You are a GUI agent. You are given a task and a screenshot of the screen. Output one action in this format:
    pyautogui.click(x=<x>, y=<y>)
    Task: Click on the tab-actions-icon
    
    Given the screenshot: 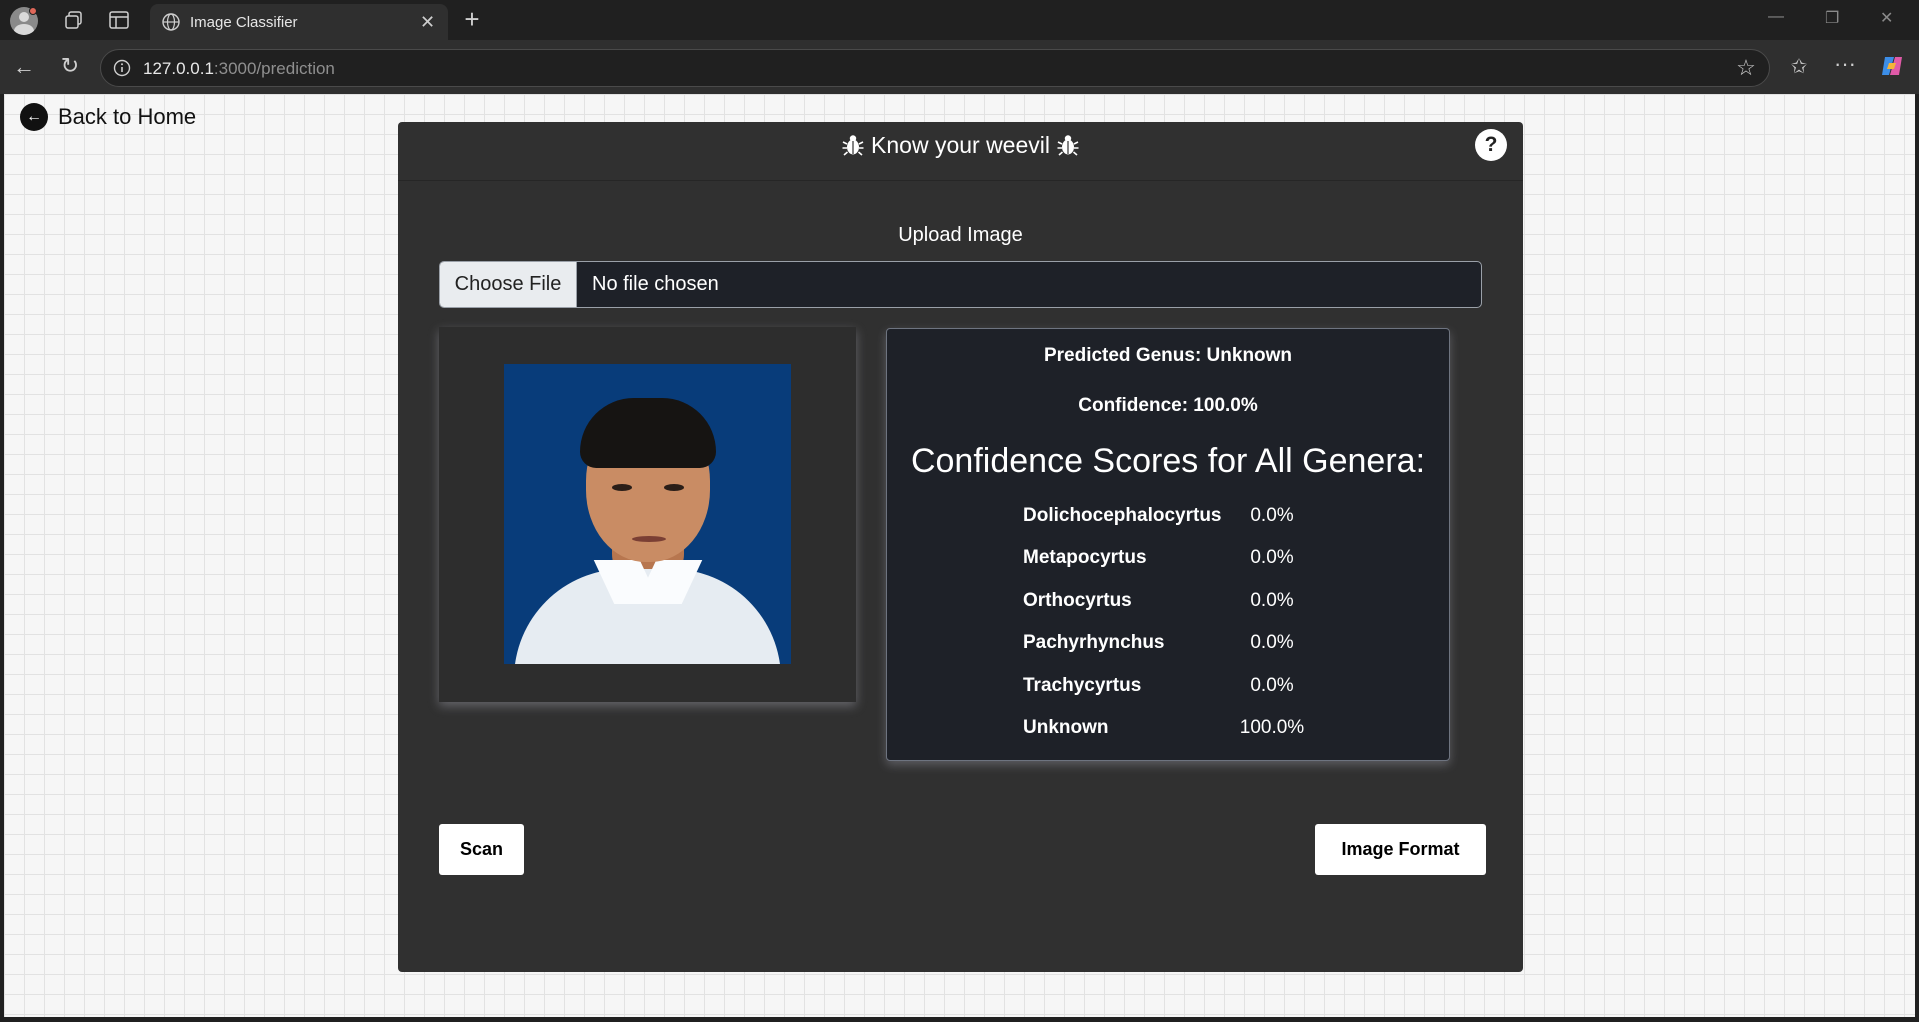 What is the action you would take?
    pyautogui.click(x=119, y=20)
    